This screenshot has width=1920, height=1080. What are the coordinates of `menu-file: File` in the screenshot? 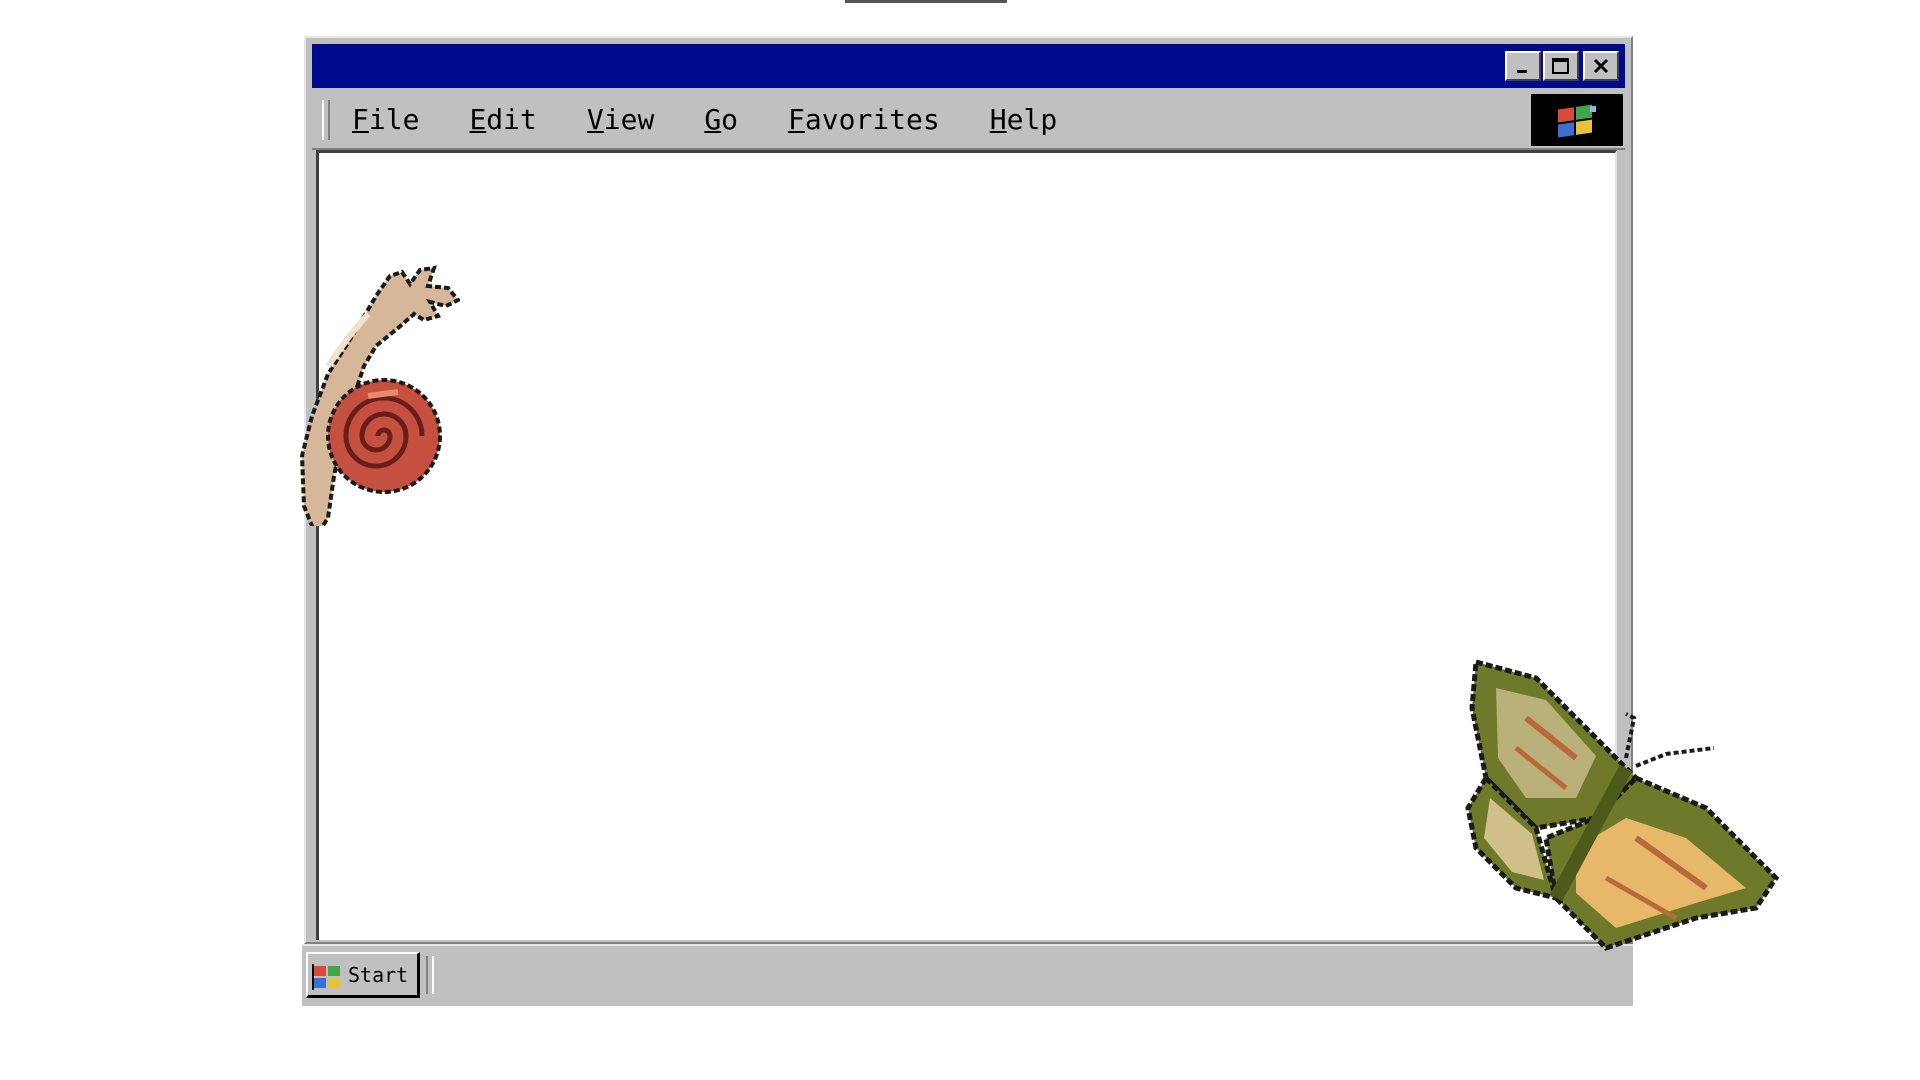 It's located at (385, 120).